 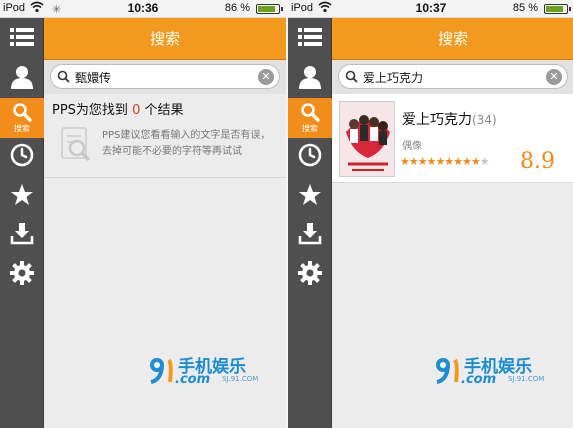 I want to click on battery-percent: 85 %, so click(x=525, y=8).